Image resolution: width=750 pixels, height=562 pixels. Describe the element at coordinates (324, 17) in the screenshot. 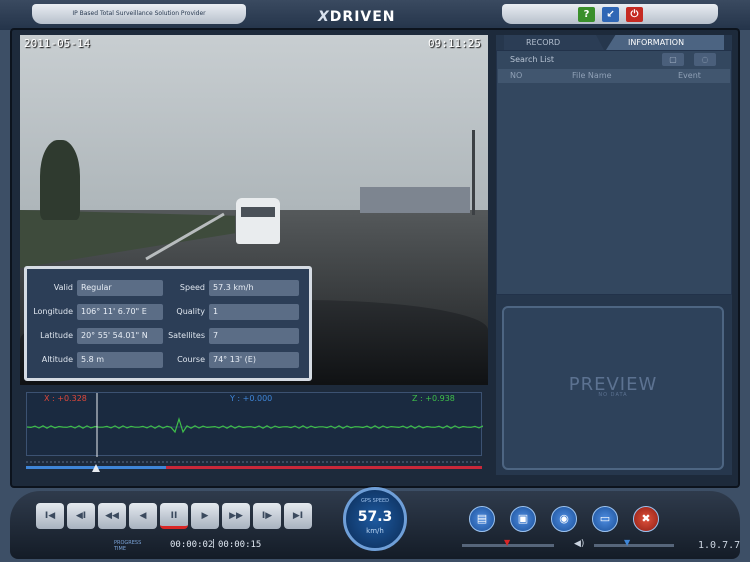

I see `logo-x-icon: X` at that location.